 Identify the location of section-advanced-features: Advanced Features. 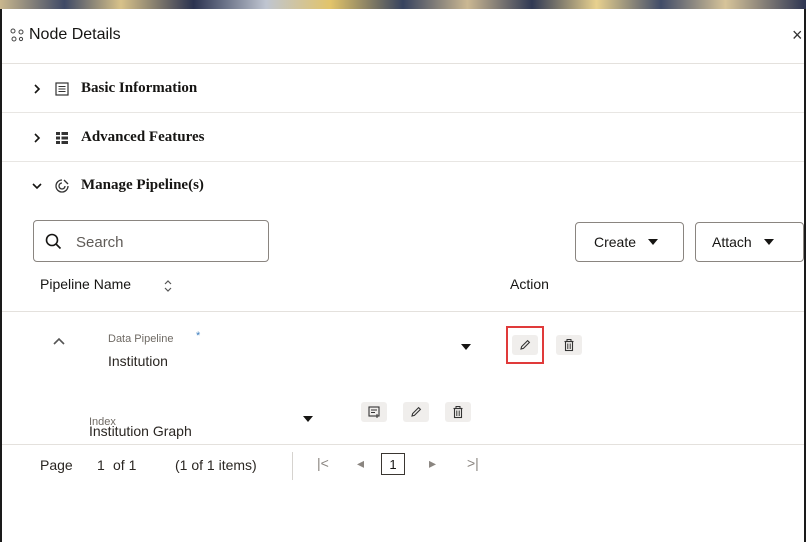
(403, 139).